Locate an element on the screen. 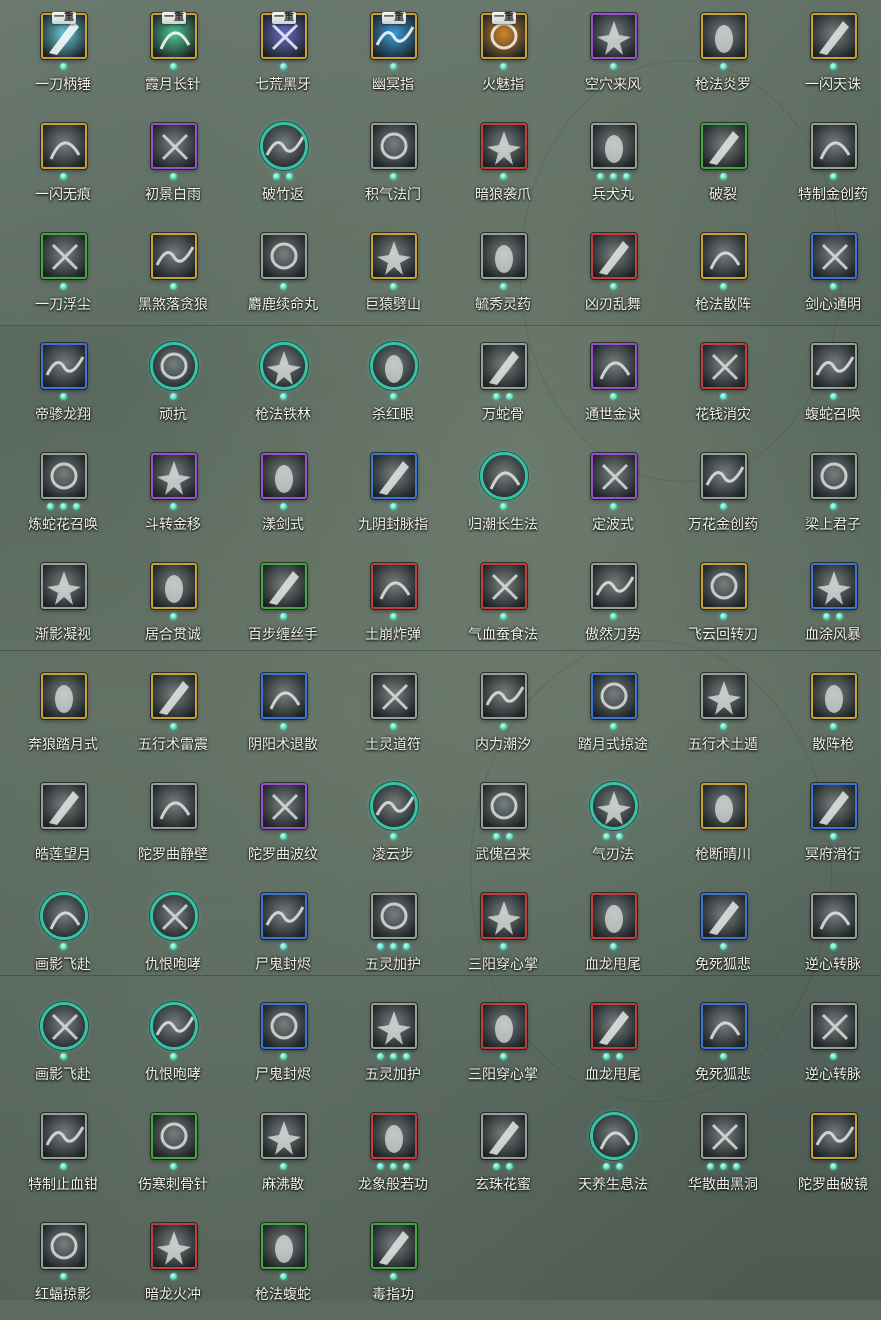 This screenshot has height=1320, width=881. skill-slot: 奔狼踏月式 is located at coordinates (63, 715).